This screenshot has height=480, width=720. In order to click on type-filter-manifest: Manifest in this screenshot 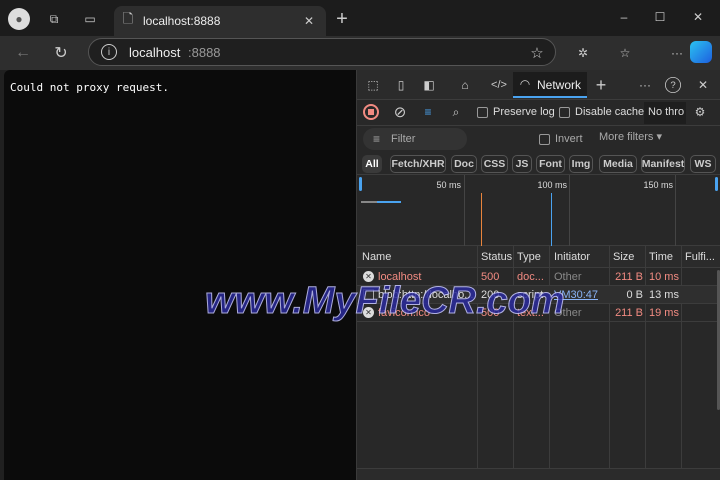, I will do `click(663, 164)`.